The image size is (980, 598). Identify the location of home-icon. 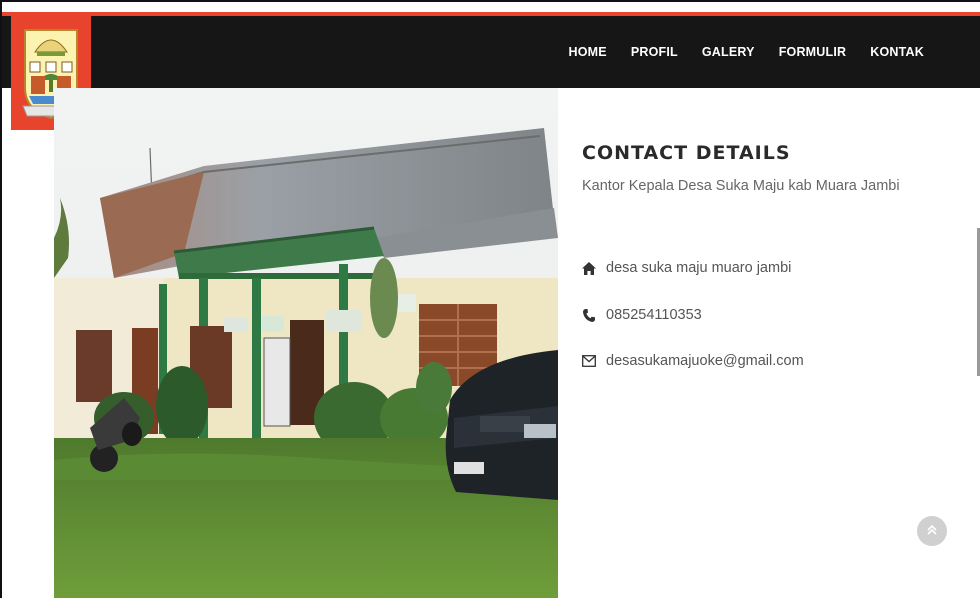
(589, 268).